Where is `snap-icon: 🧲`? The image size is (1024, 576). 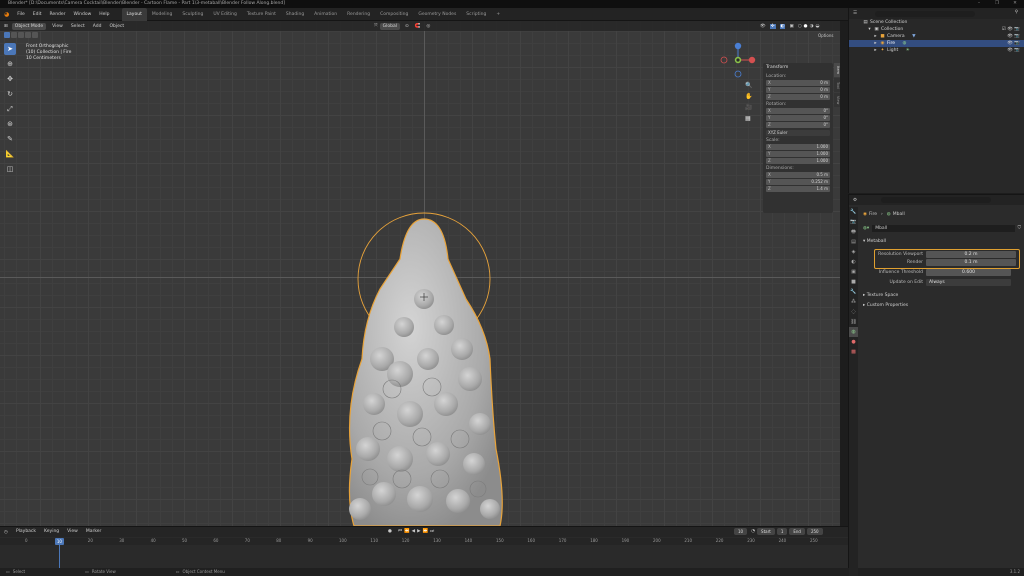
snap-icon: 🧲 is located at coordinates (418, 26).